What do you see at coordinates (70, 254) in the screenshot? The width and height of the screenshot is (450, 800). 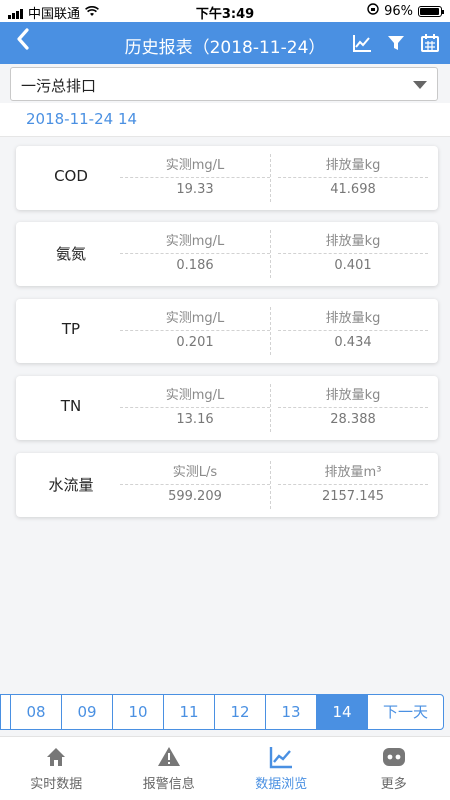 I see `metric-name: 氨氮` at bounding box center [70, 254].